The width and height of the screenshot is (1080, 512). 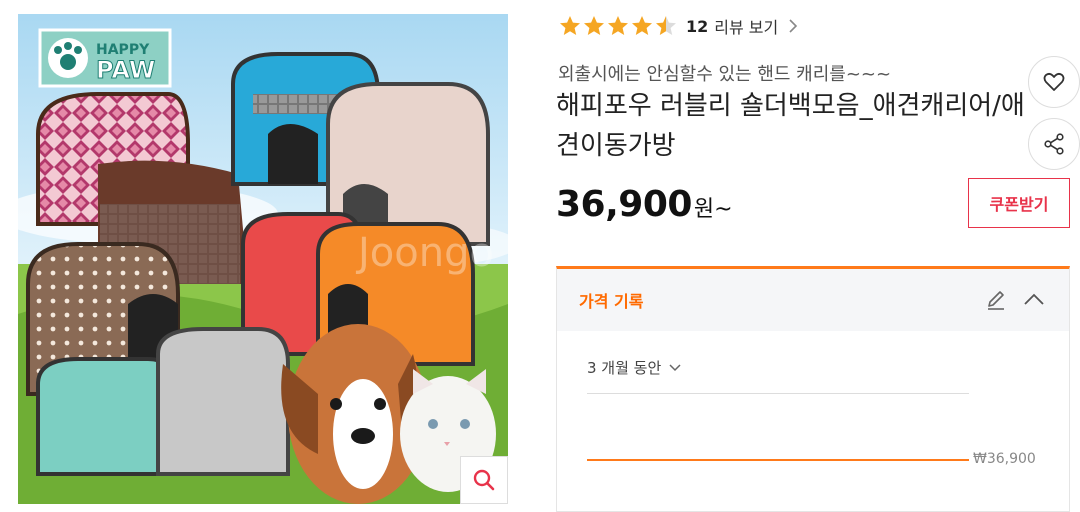 I want to click on wishlist-button, so click(x=1054, y=82).